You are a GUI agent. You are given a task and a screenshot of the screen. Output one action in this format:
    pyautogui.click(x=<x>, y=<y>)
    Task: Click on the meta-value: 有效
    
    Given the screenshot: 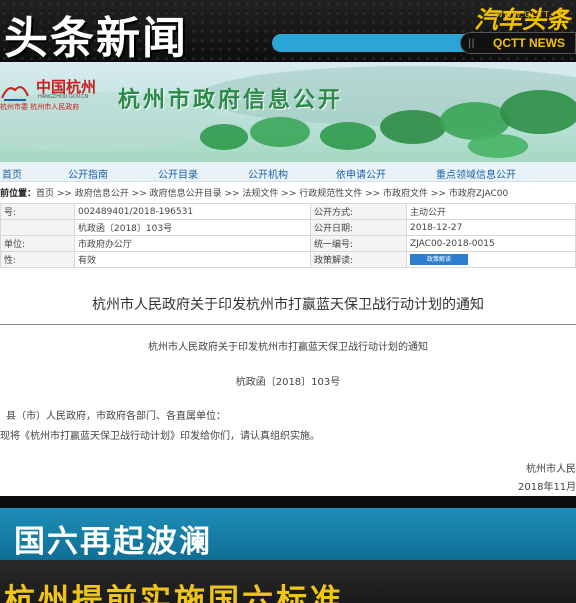 What is the action you would take?
    pyautogui.click(x=192, y=259)
    